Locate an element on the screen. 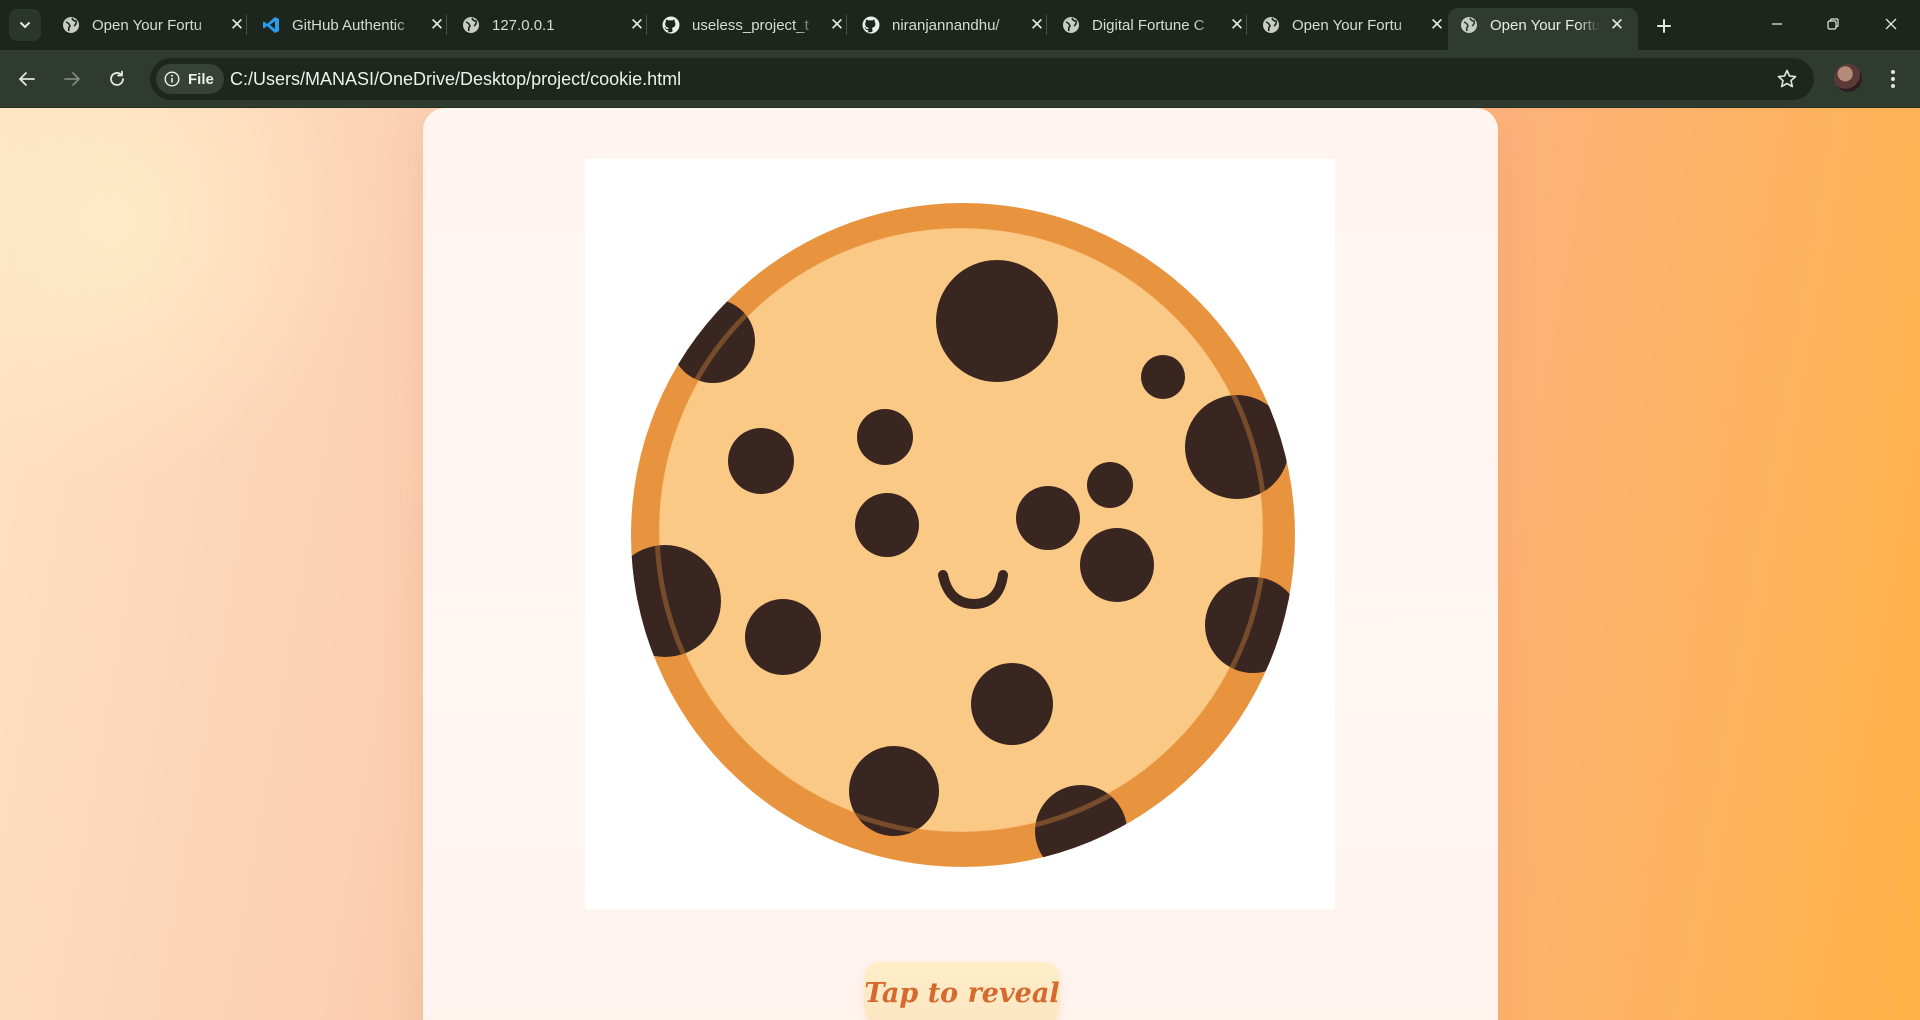 Image resolution: width=1920 pixels, height=1020 pixels. close-window-button is located at coordinates (1891, 24).